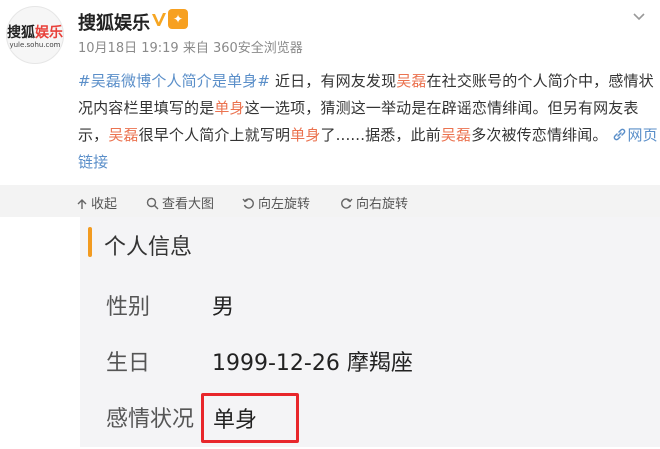  Describe the element at coordinates (312, 363) in the screenshot. I see `row-value: 1999-12-26 摩羯座` at that location.